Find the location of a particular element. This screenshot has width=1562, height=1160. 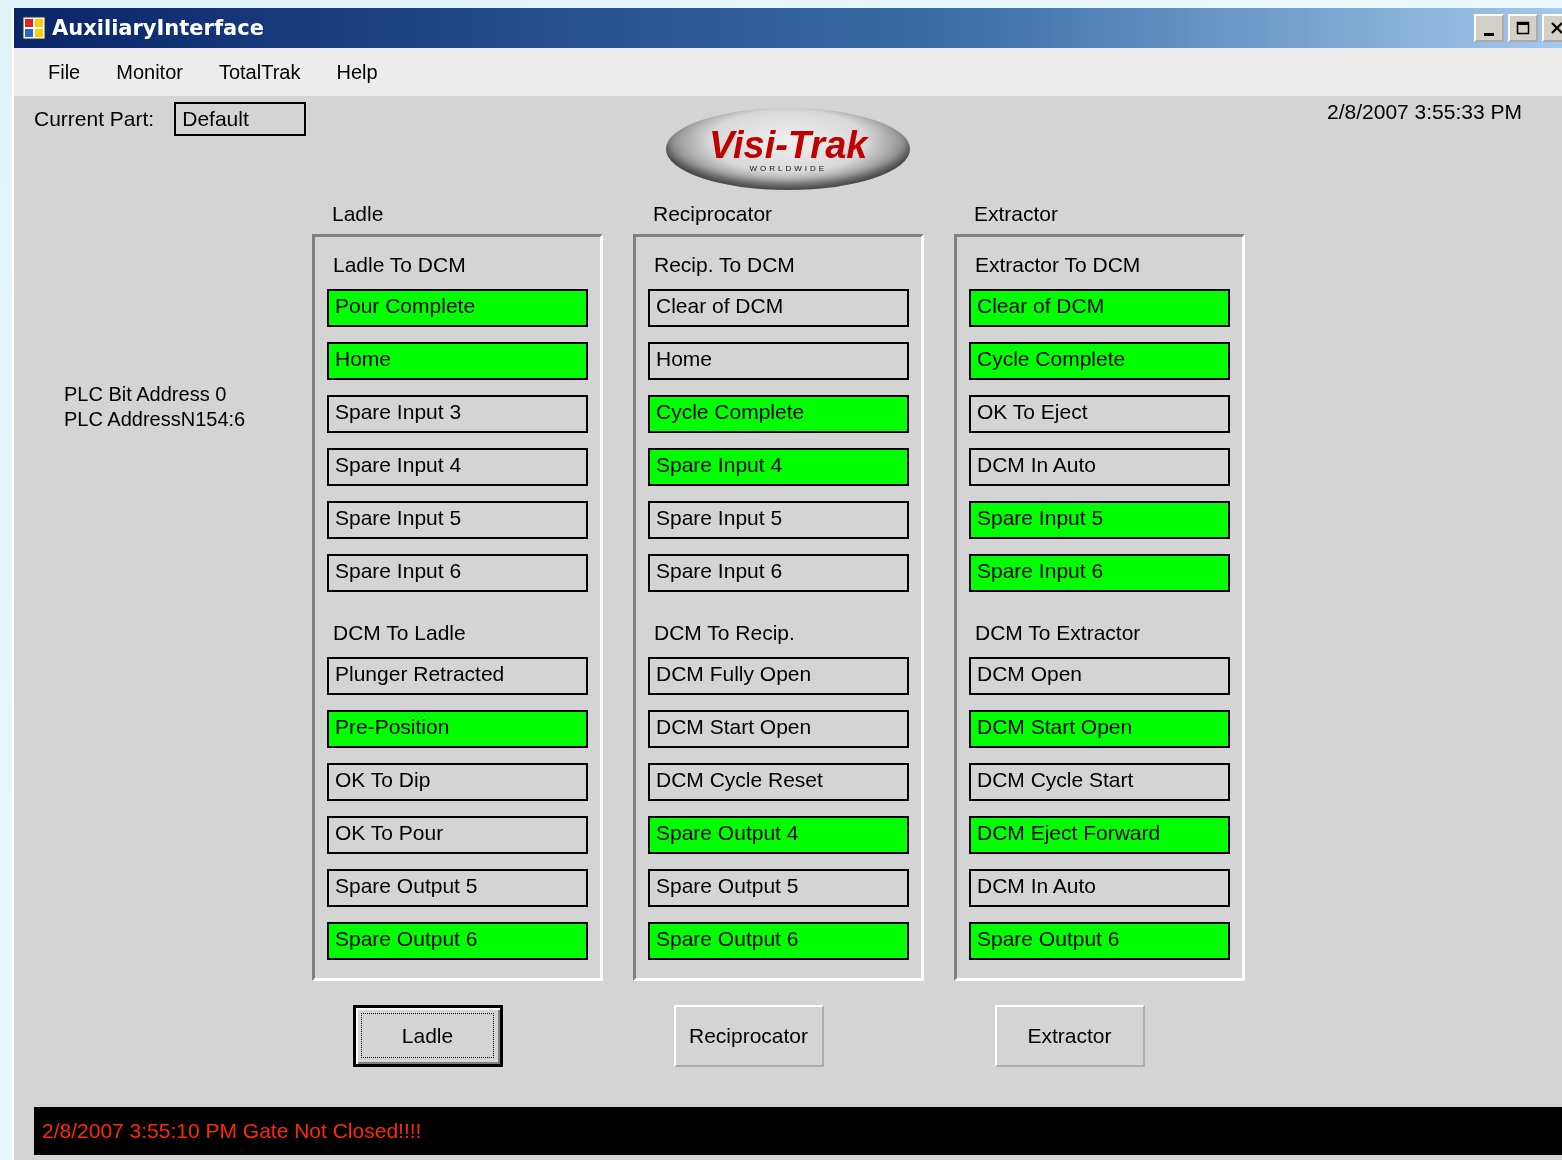

menu-item: Monitor is located at coordinates (149, 72).